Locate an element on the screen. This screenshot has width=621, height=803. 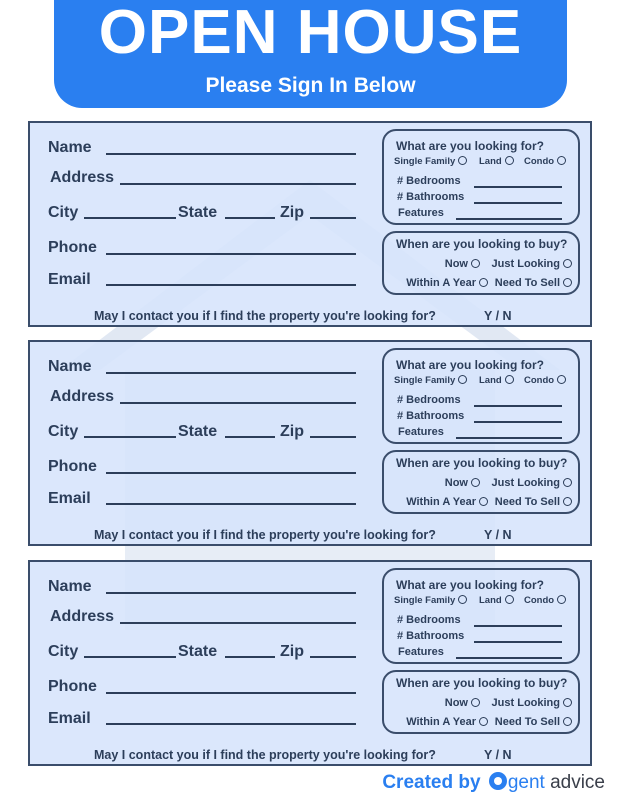
option-label: Condo is located at coordinates (539, 600).